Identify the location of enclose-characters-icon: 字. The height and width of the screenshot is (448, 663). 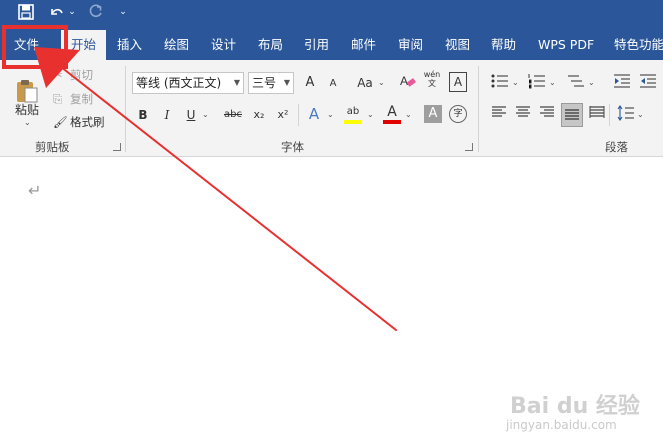
(458, 114).